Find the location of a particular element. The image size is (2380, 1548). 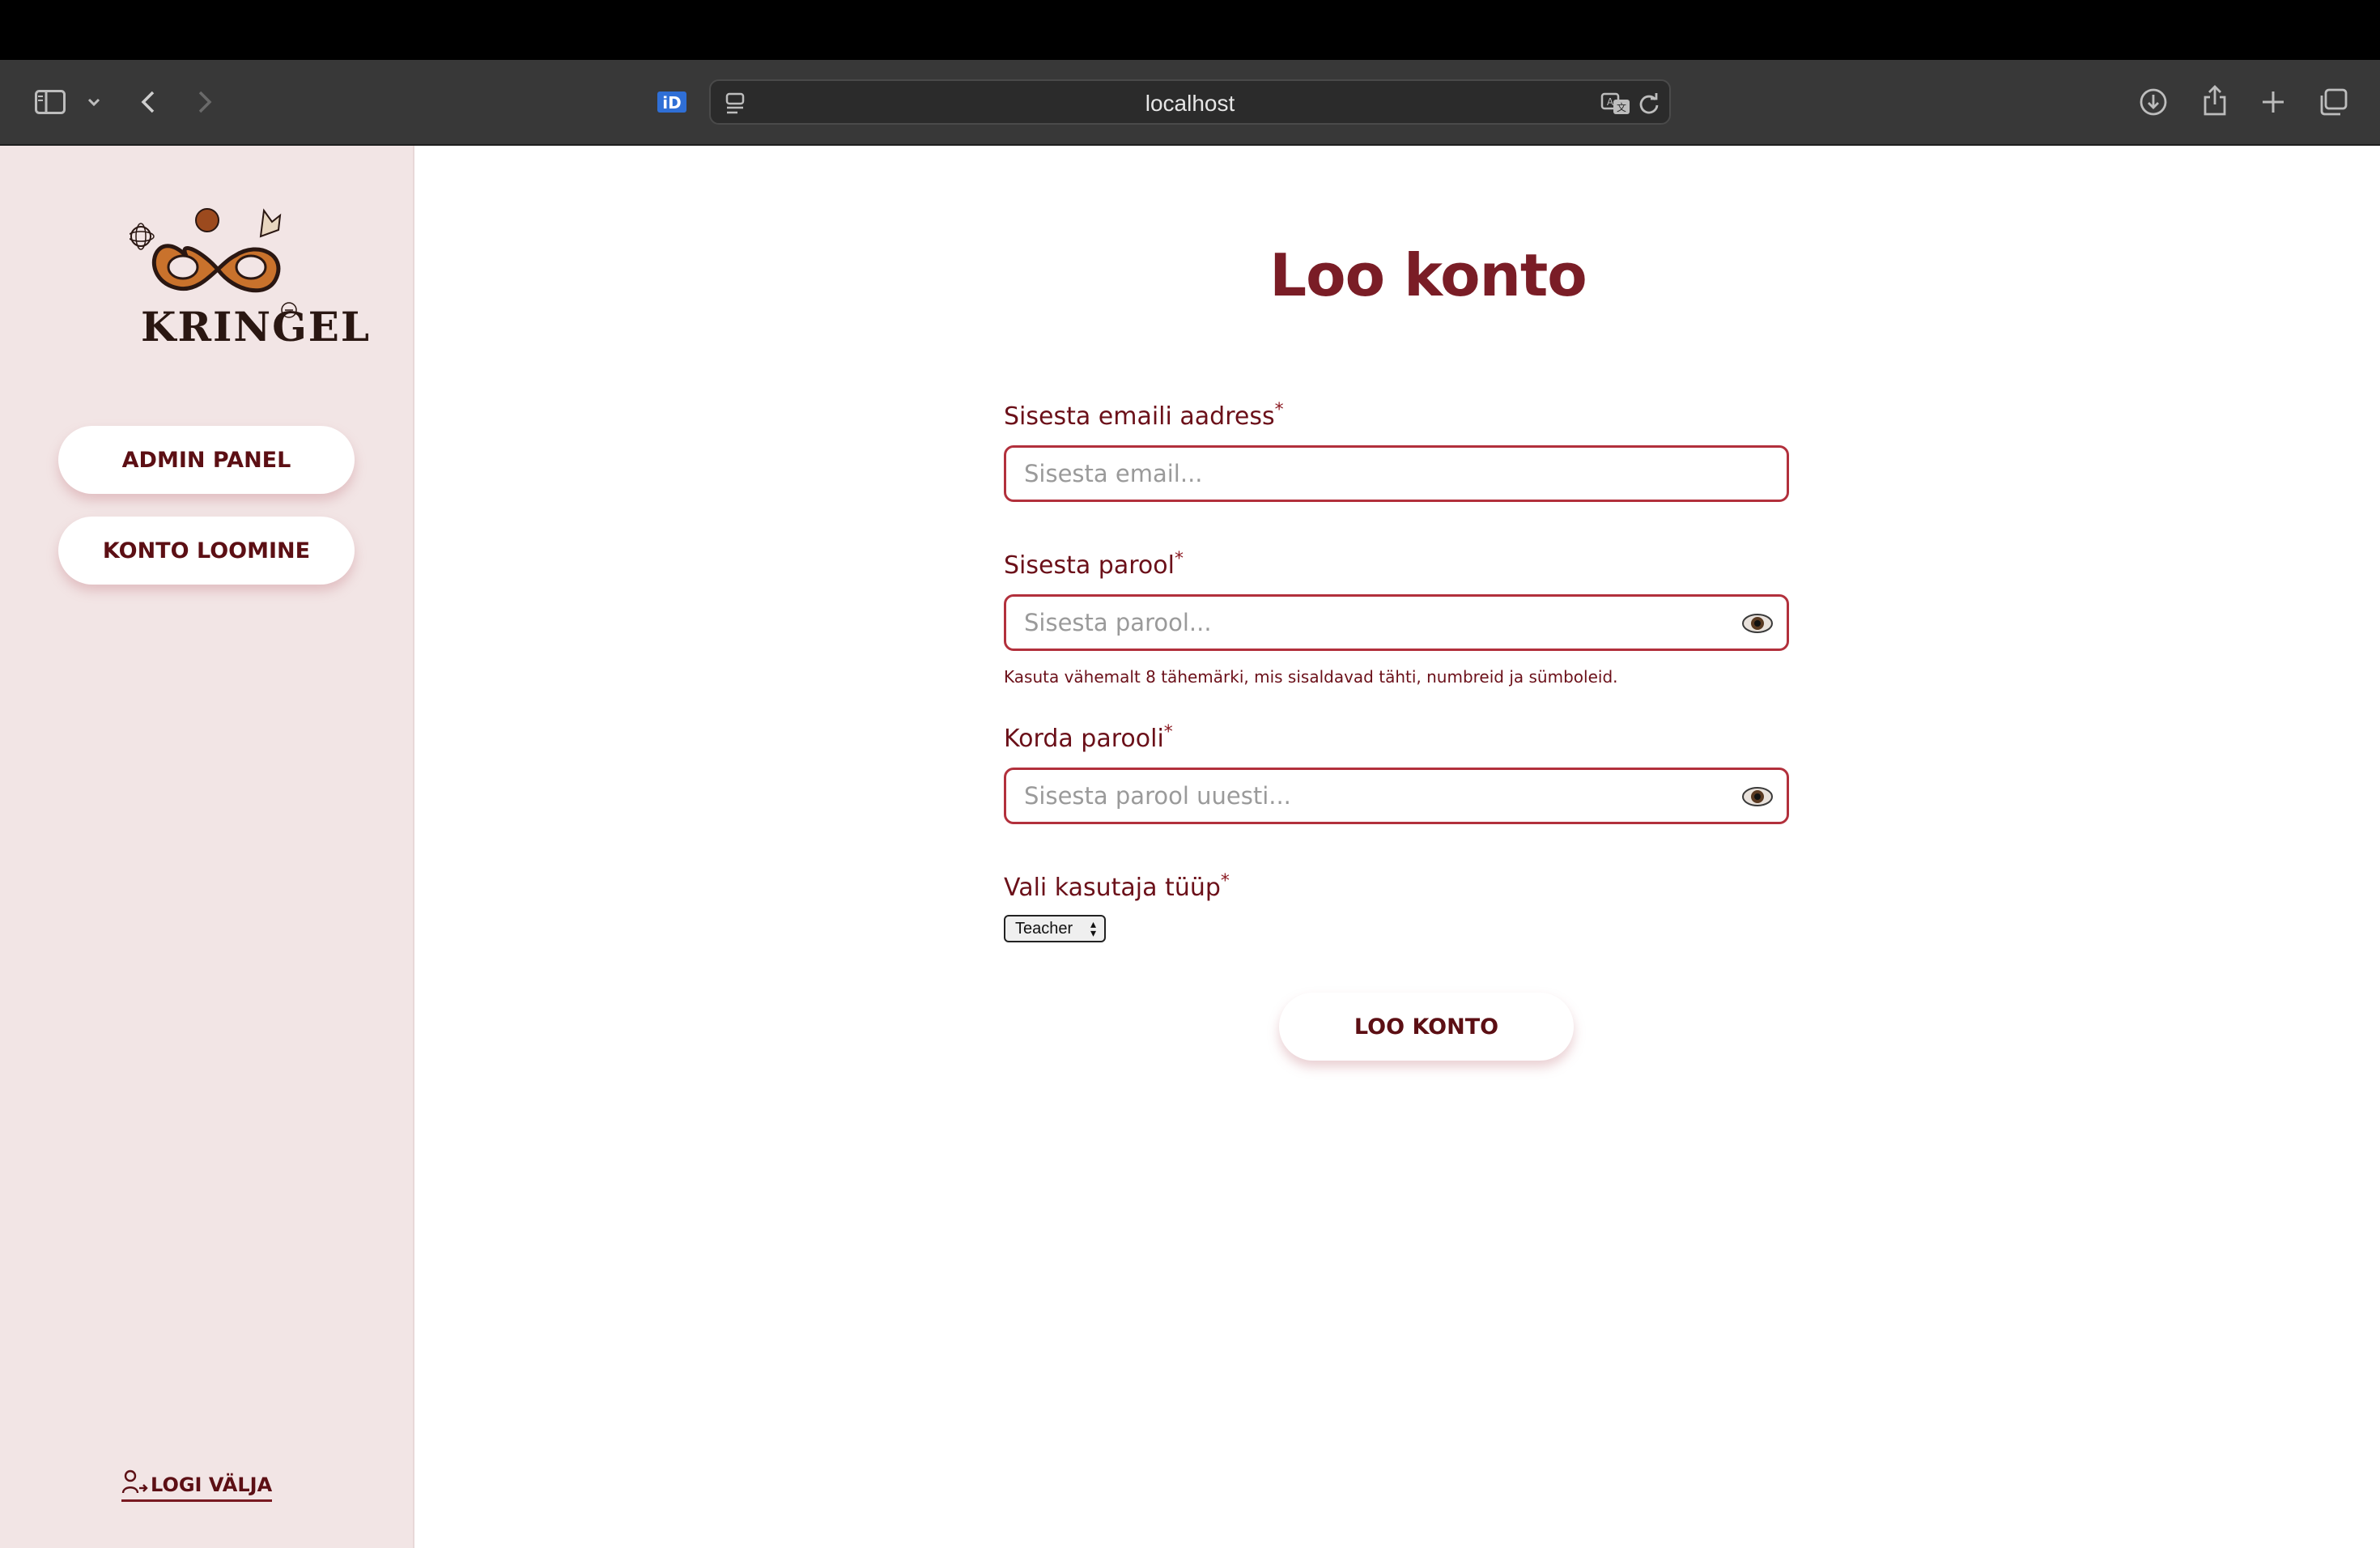

email-input is located at coordinates (1397, 474).